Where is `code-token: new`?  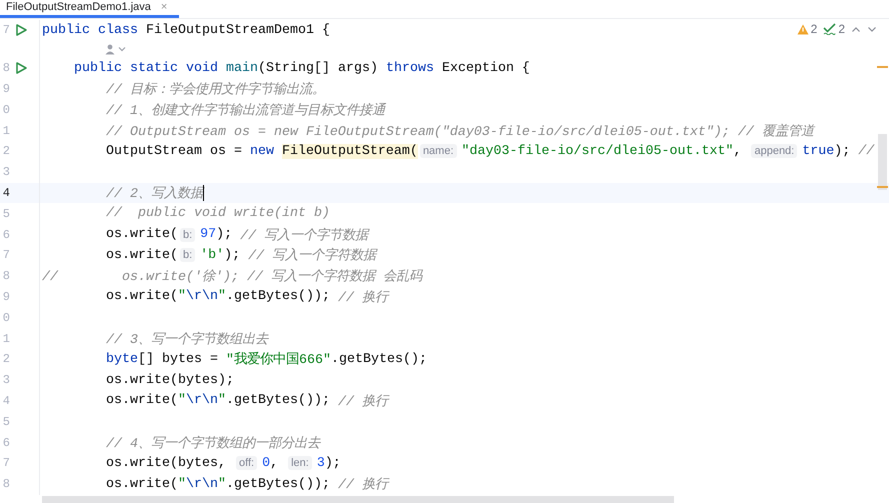
code-token: new is located at coordinates (262, 151).